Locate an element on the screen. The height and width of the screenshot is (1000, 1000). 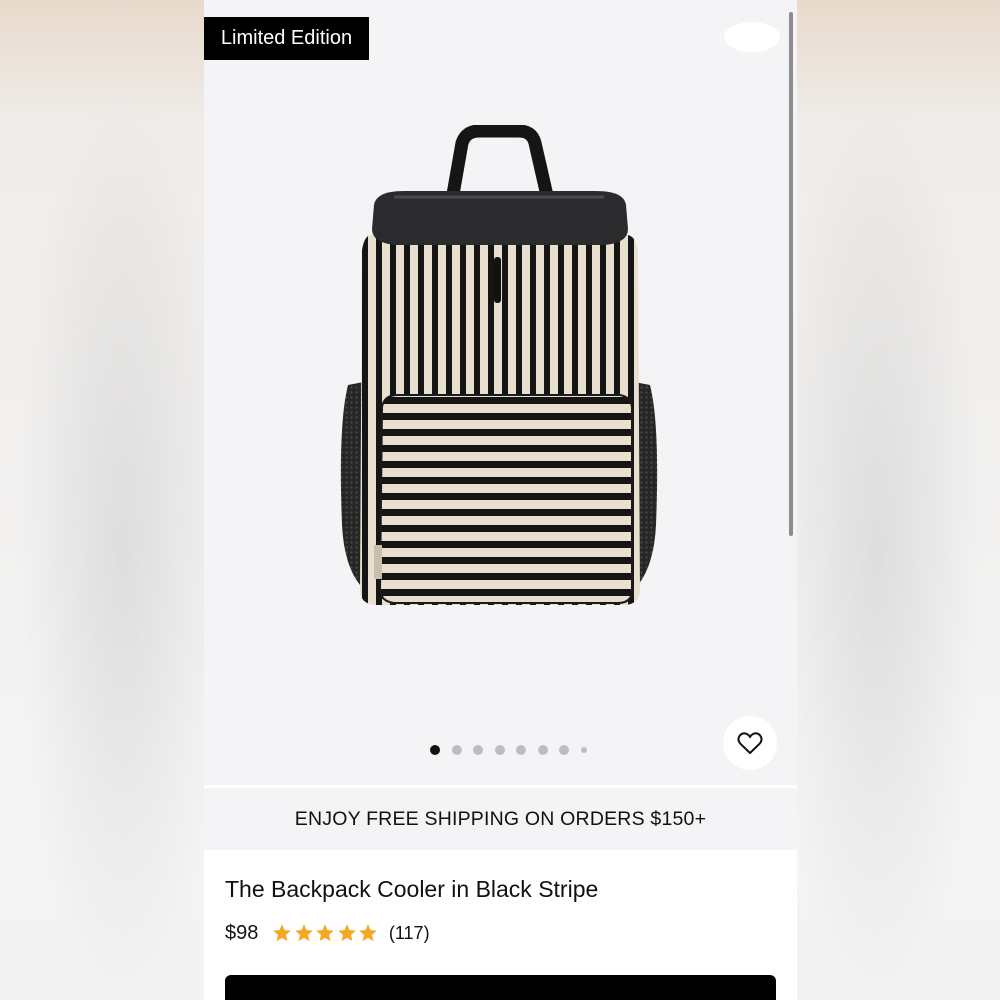
cart-bar-overlay-control is located at coordinates (752, 37).